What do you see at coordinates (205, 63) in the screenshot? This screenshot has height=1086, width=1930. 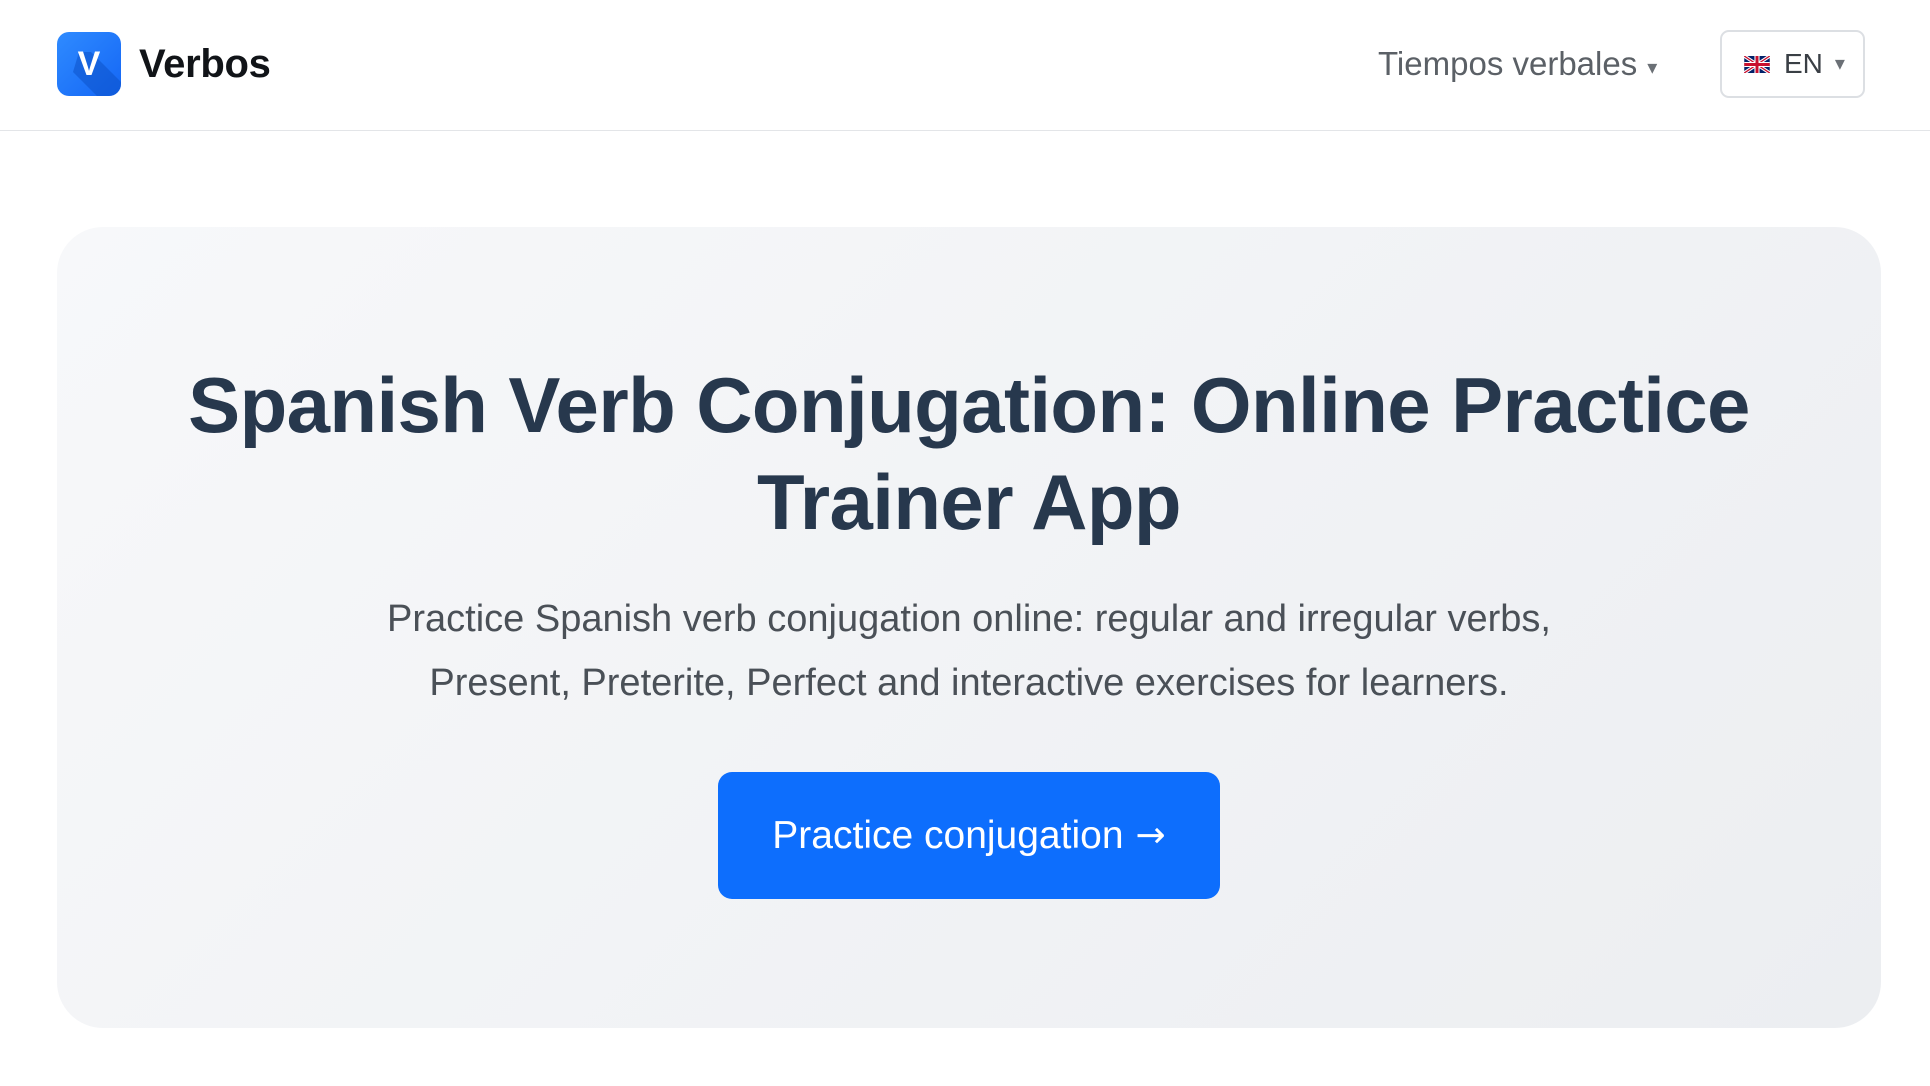 I see `brand-name: Verbos` at bounding box center [205, 63].